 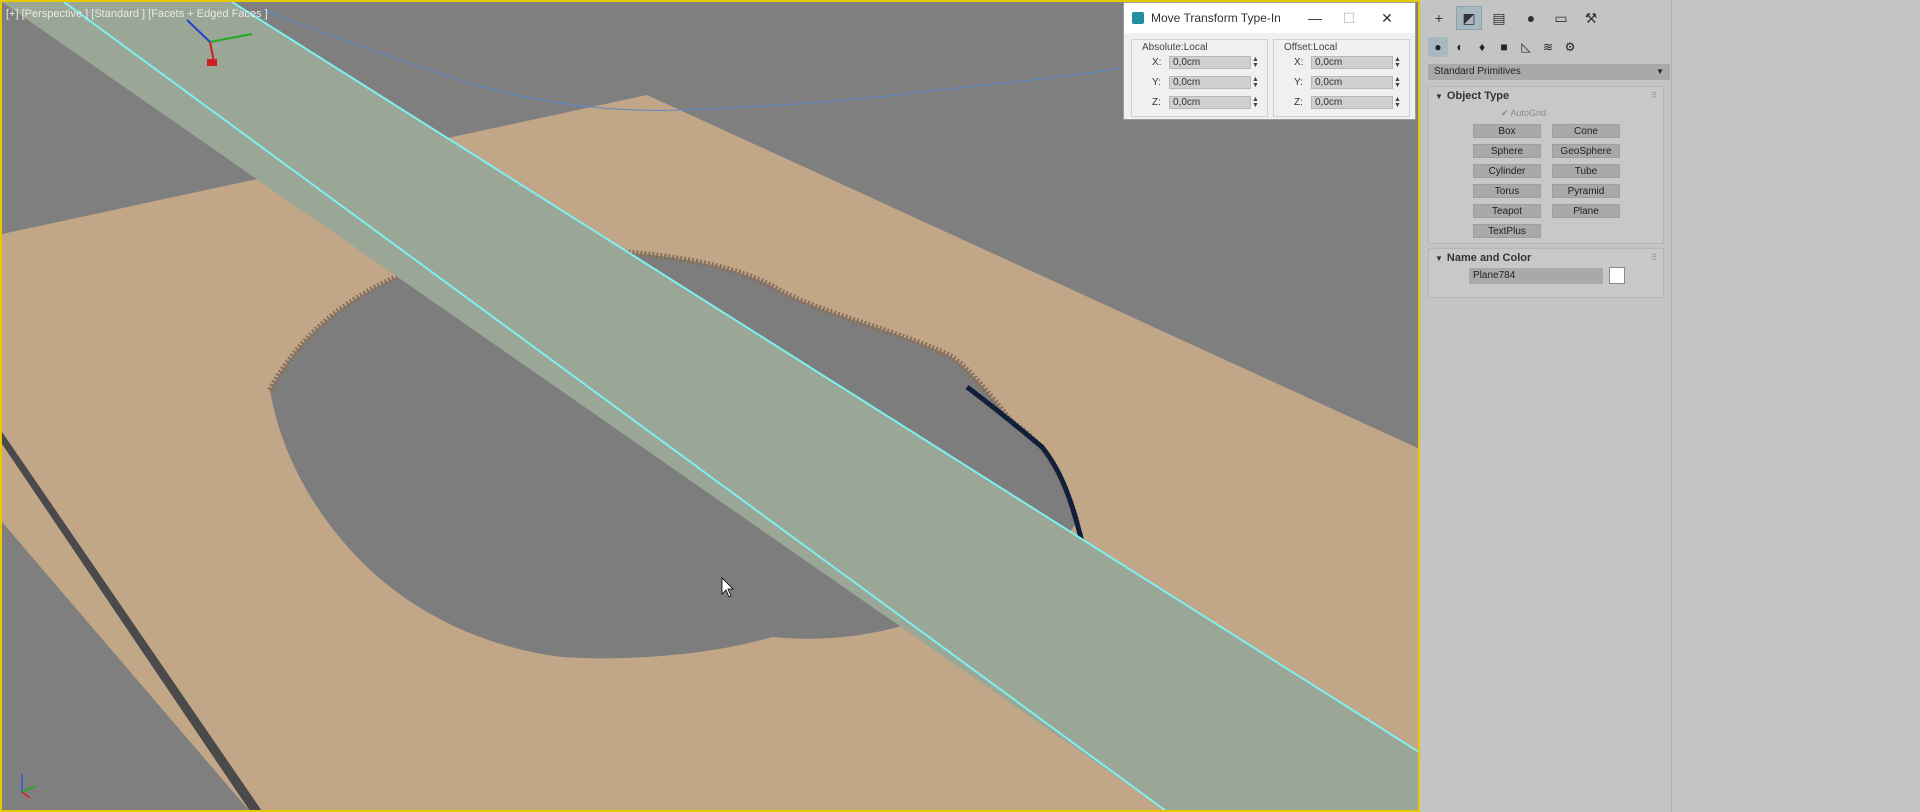 I want to click on object-type-title: Object Type, so click(x=1478, y=96).